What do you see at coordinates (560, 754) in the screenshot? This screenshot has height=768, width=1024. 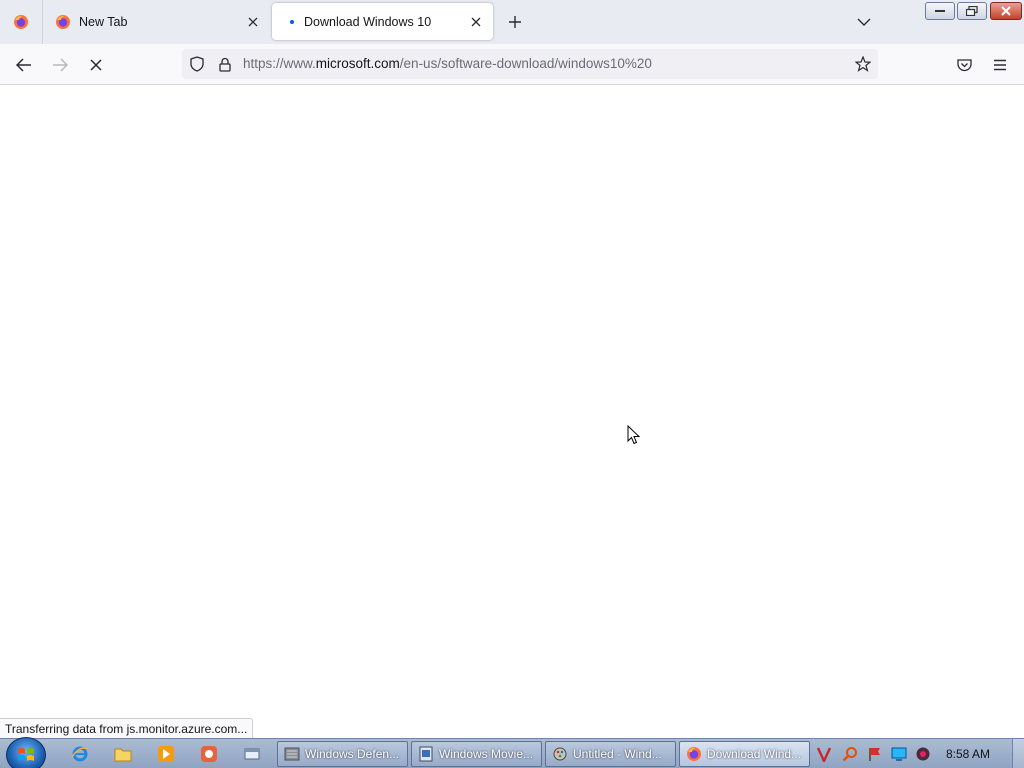 I see `paint-icon` at bounding box center [560, 754].